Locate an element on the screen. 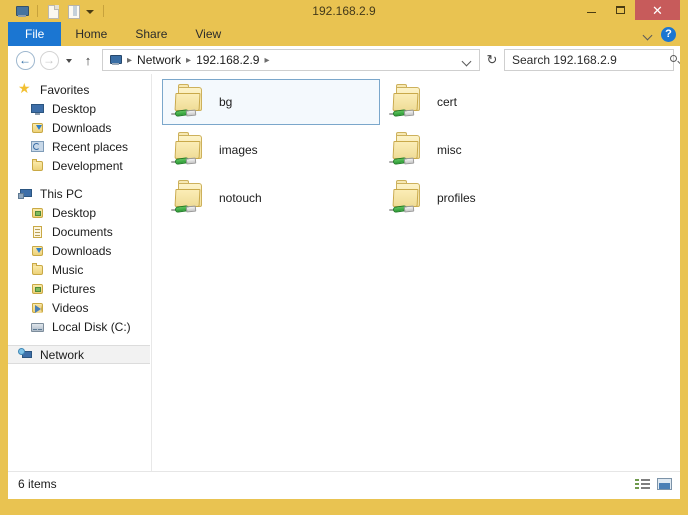 This screenshot has width=688, height=515. sidebar-item-downloads: Downloads is located at coordinates (79, 250).